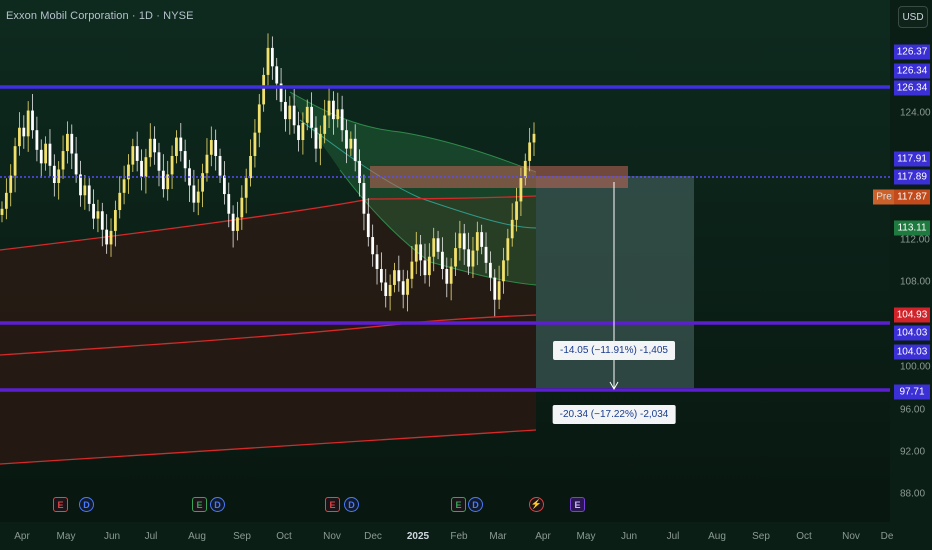 The width and height of the screenshot is (932, 550). I want to click on price-tick: 108.00, so click(915, 282).